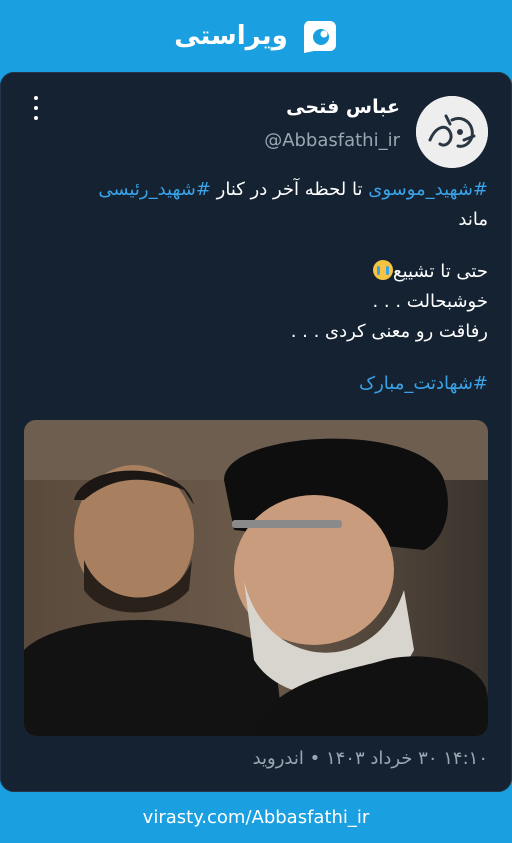 The image size is (512, 843). I want to click on hashtag-link: #شهید_موسوی, so click(428, 189).